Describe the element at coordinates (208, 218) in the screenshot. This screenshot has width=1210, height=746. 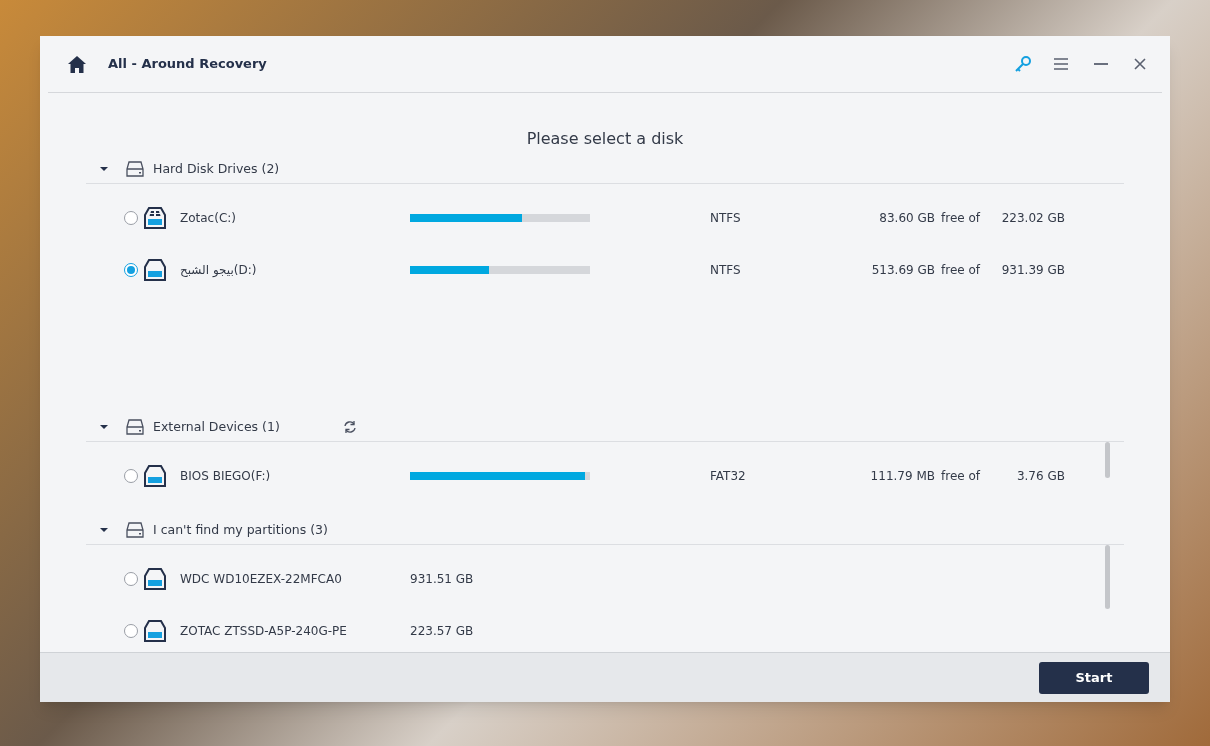
I see `drive-name: Zotac(C:)` at that location.